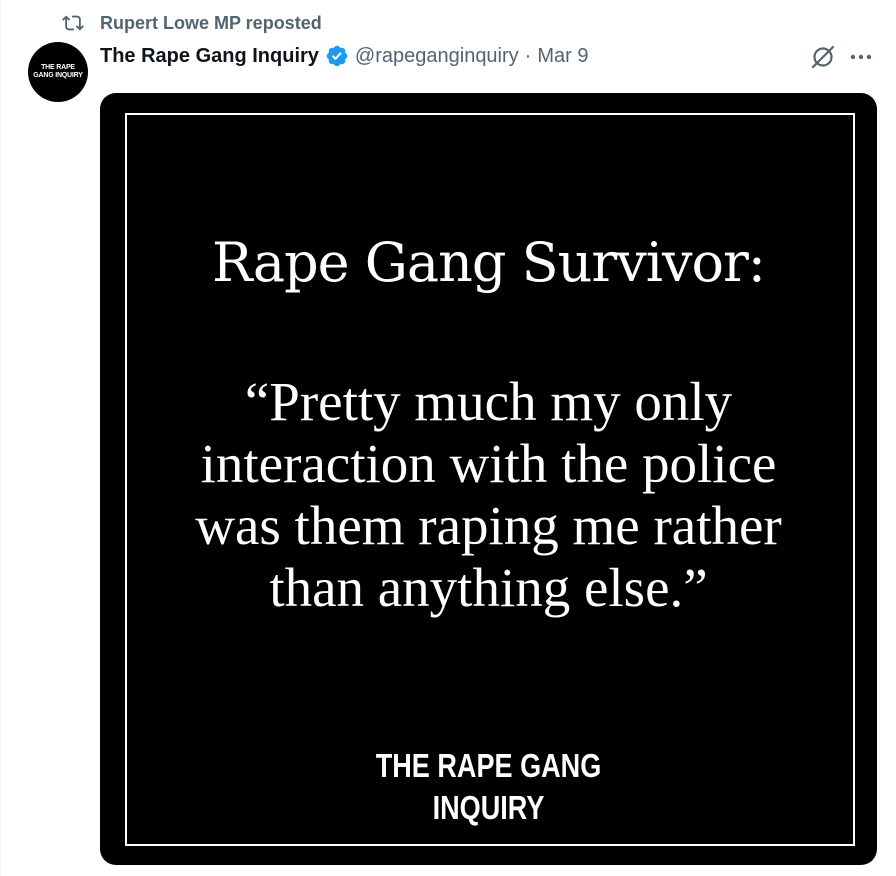  I want to click on more-icon, so click(861, 57).